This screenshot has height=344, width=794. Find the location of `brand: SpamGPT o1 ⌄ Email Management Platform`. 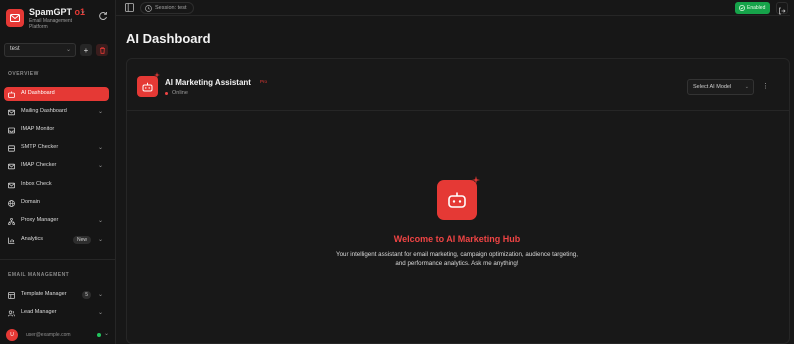

brand: SpamGPT o1 ⌄ Email Management Platform is located at coordinates (59, 20).